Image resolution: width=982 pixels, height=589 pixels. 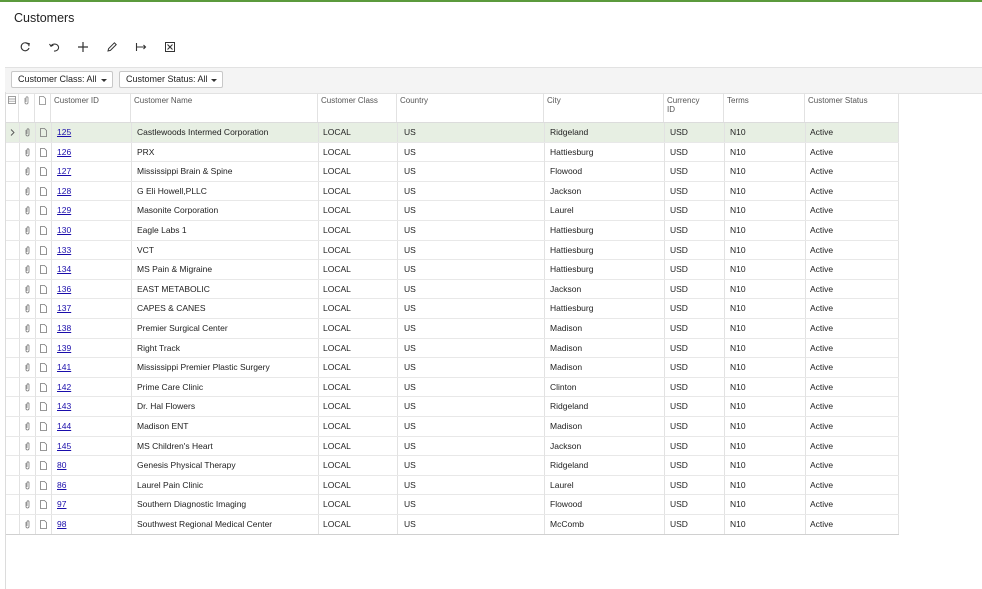 I want to click on customer-id-cell: 128, so click(x=64, y=191).